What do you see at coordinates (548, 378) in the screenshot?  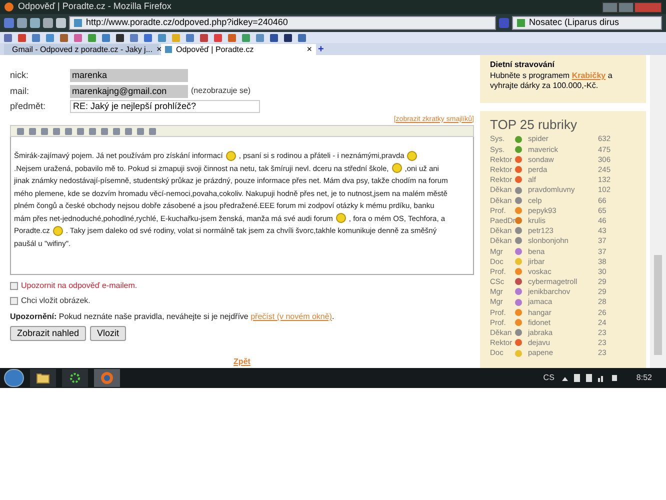 I see `language-indicator: CS` at bounding box center [548, 378].